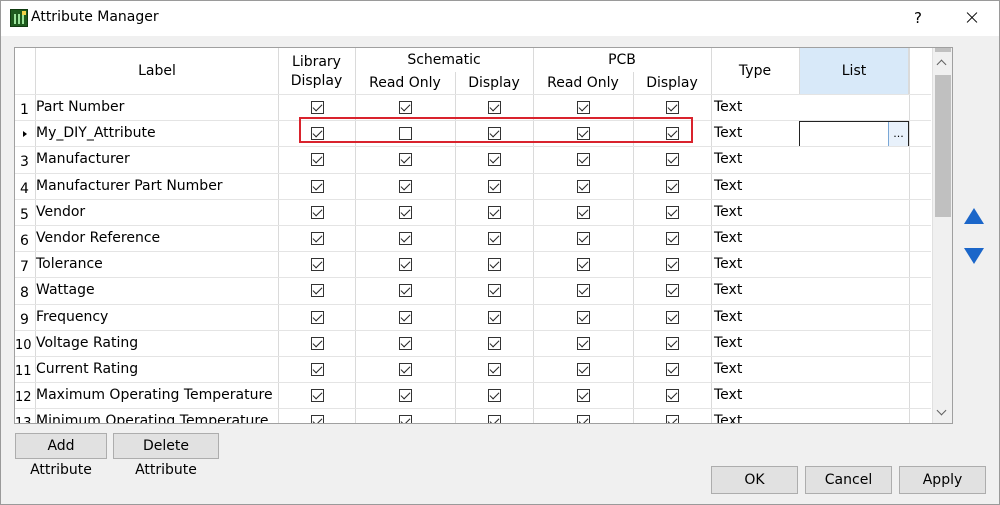 The height and width of the screenshot is (505, 1000). I want to click on attribute-label: Wattage, so click(65, 291).